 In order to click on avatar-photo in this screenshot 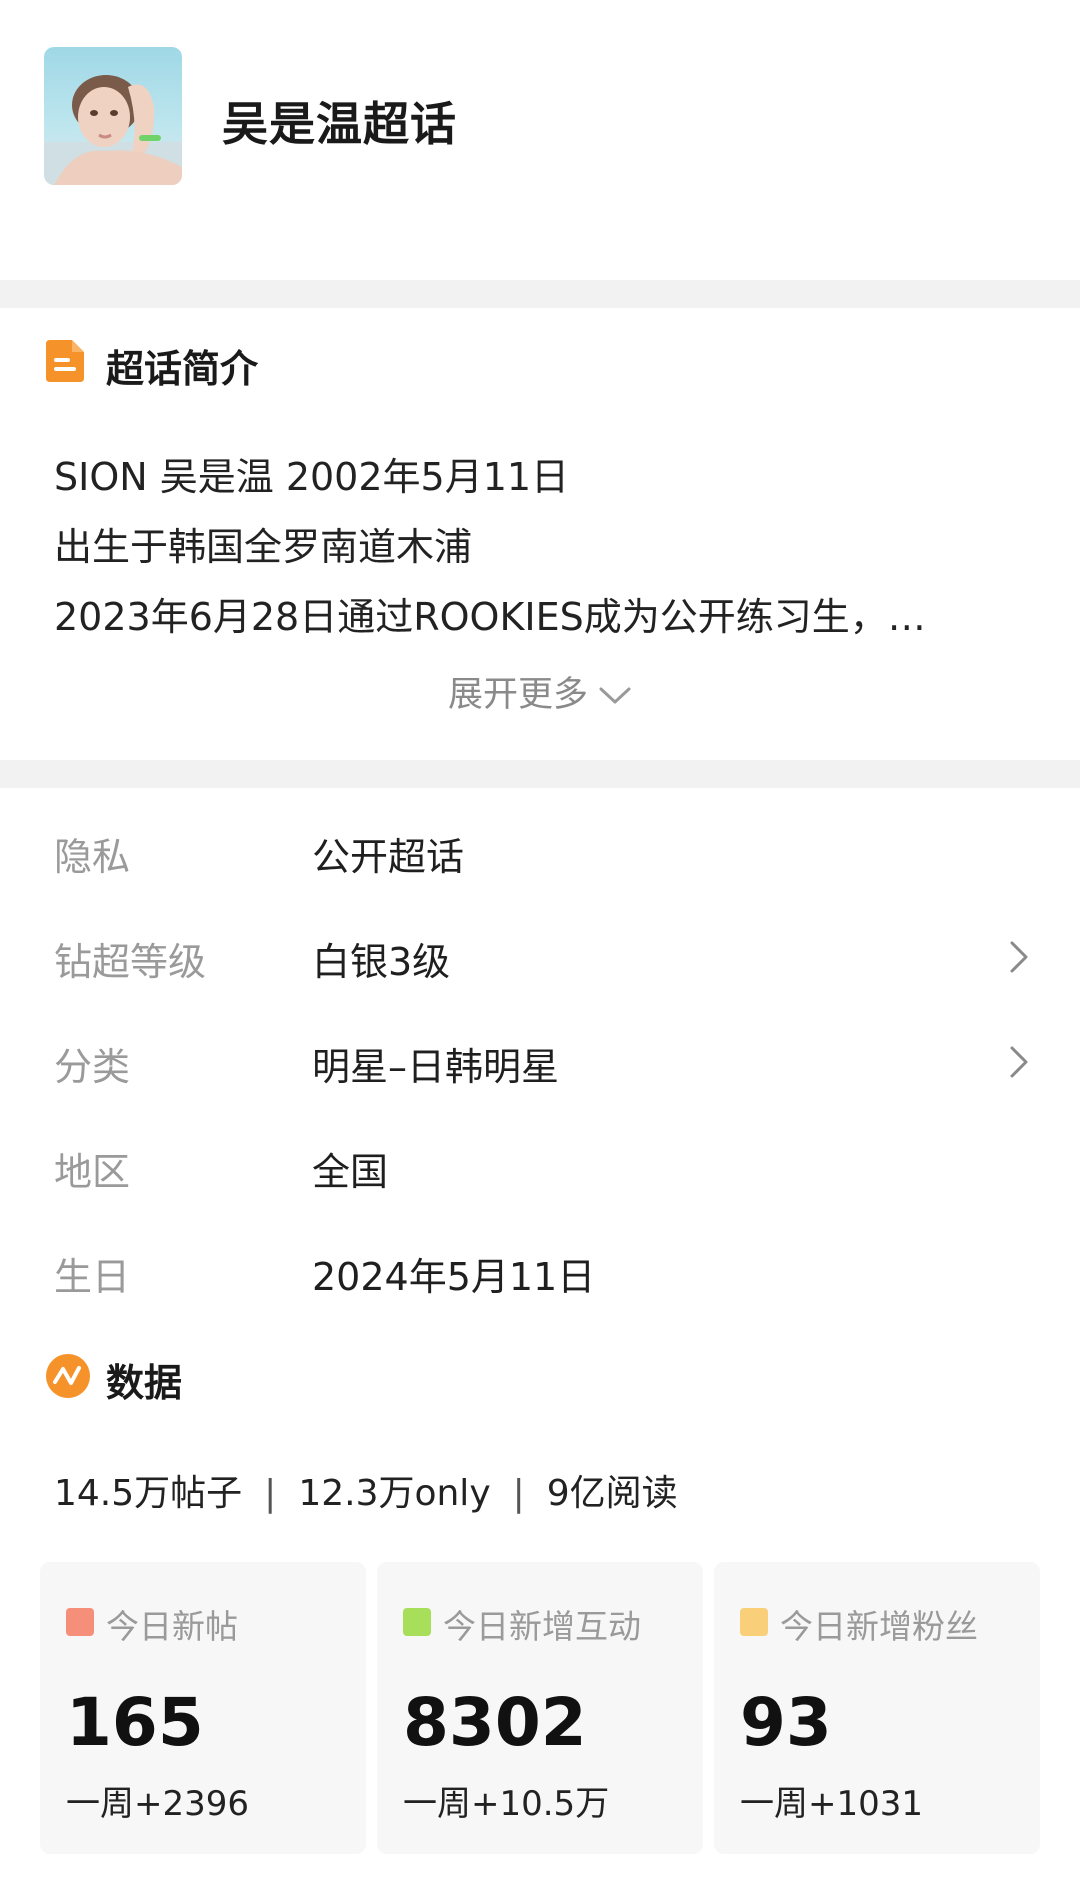, I will do `click(113, 116)`.